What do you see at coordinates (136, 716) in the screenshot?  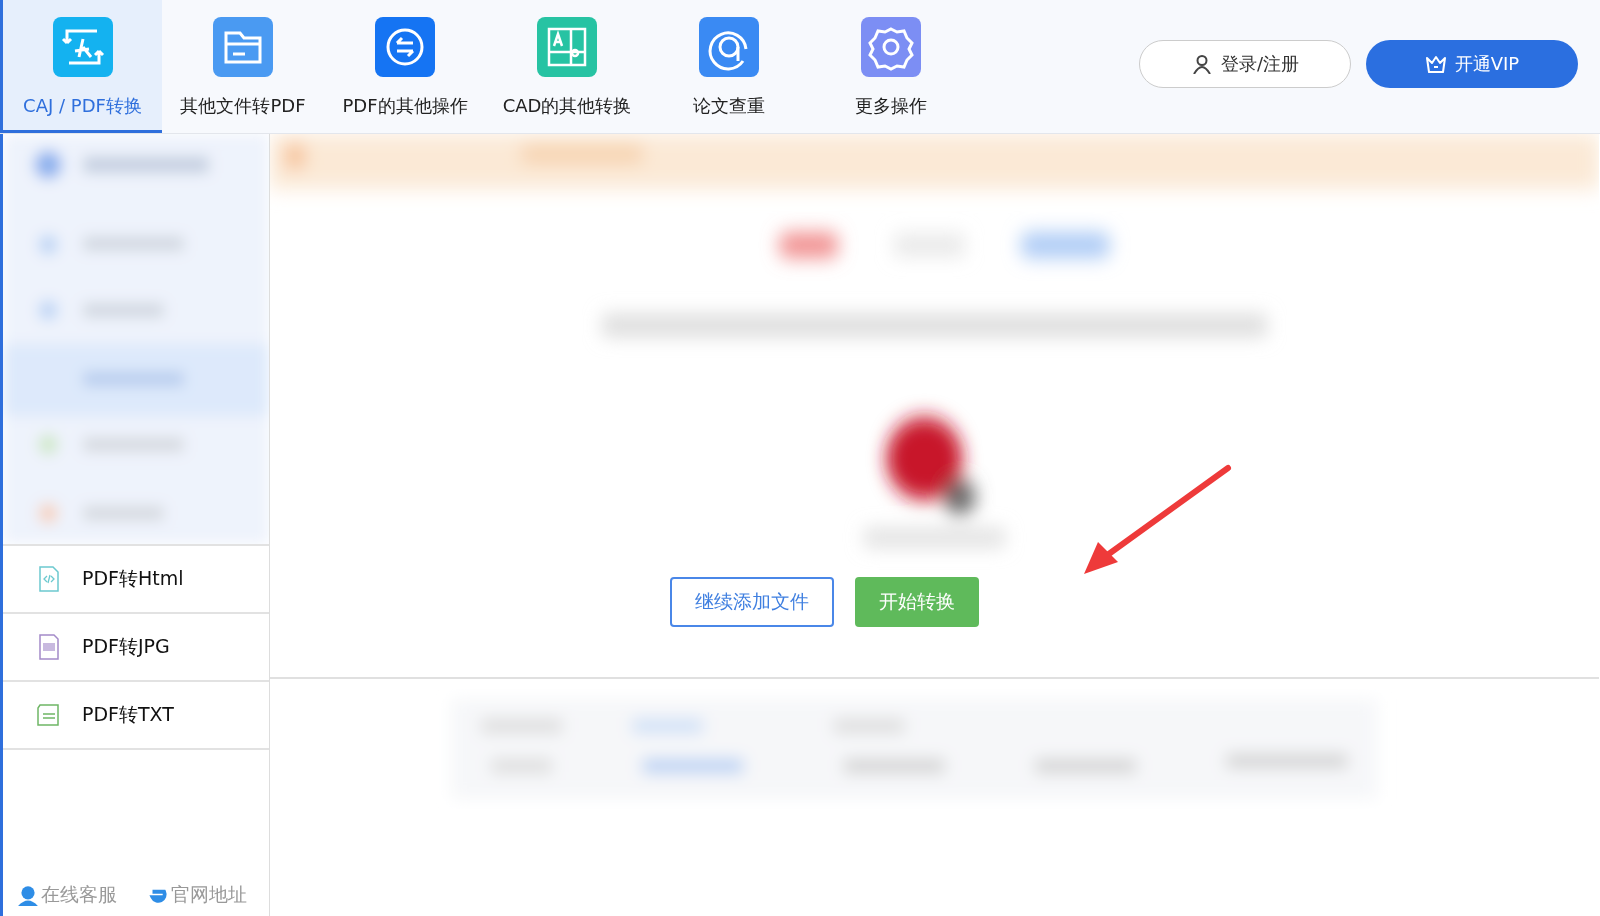 I see `sidebar-item: PDF转TXT` at bounding box center [136, 716].